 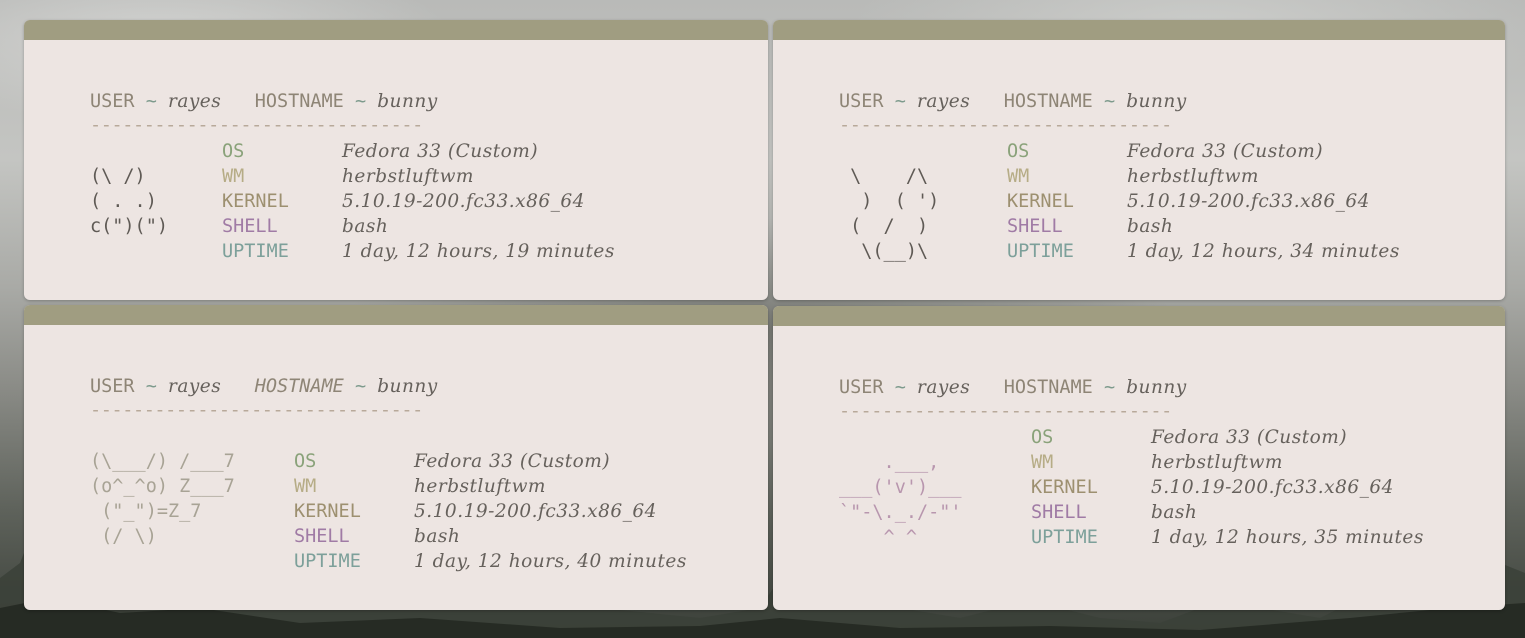 I want to click on ascii-art-line: ___('v')___, so click(x=900, y=487).